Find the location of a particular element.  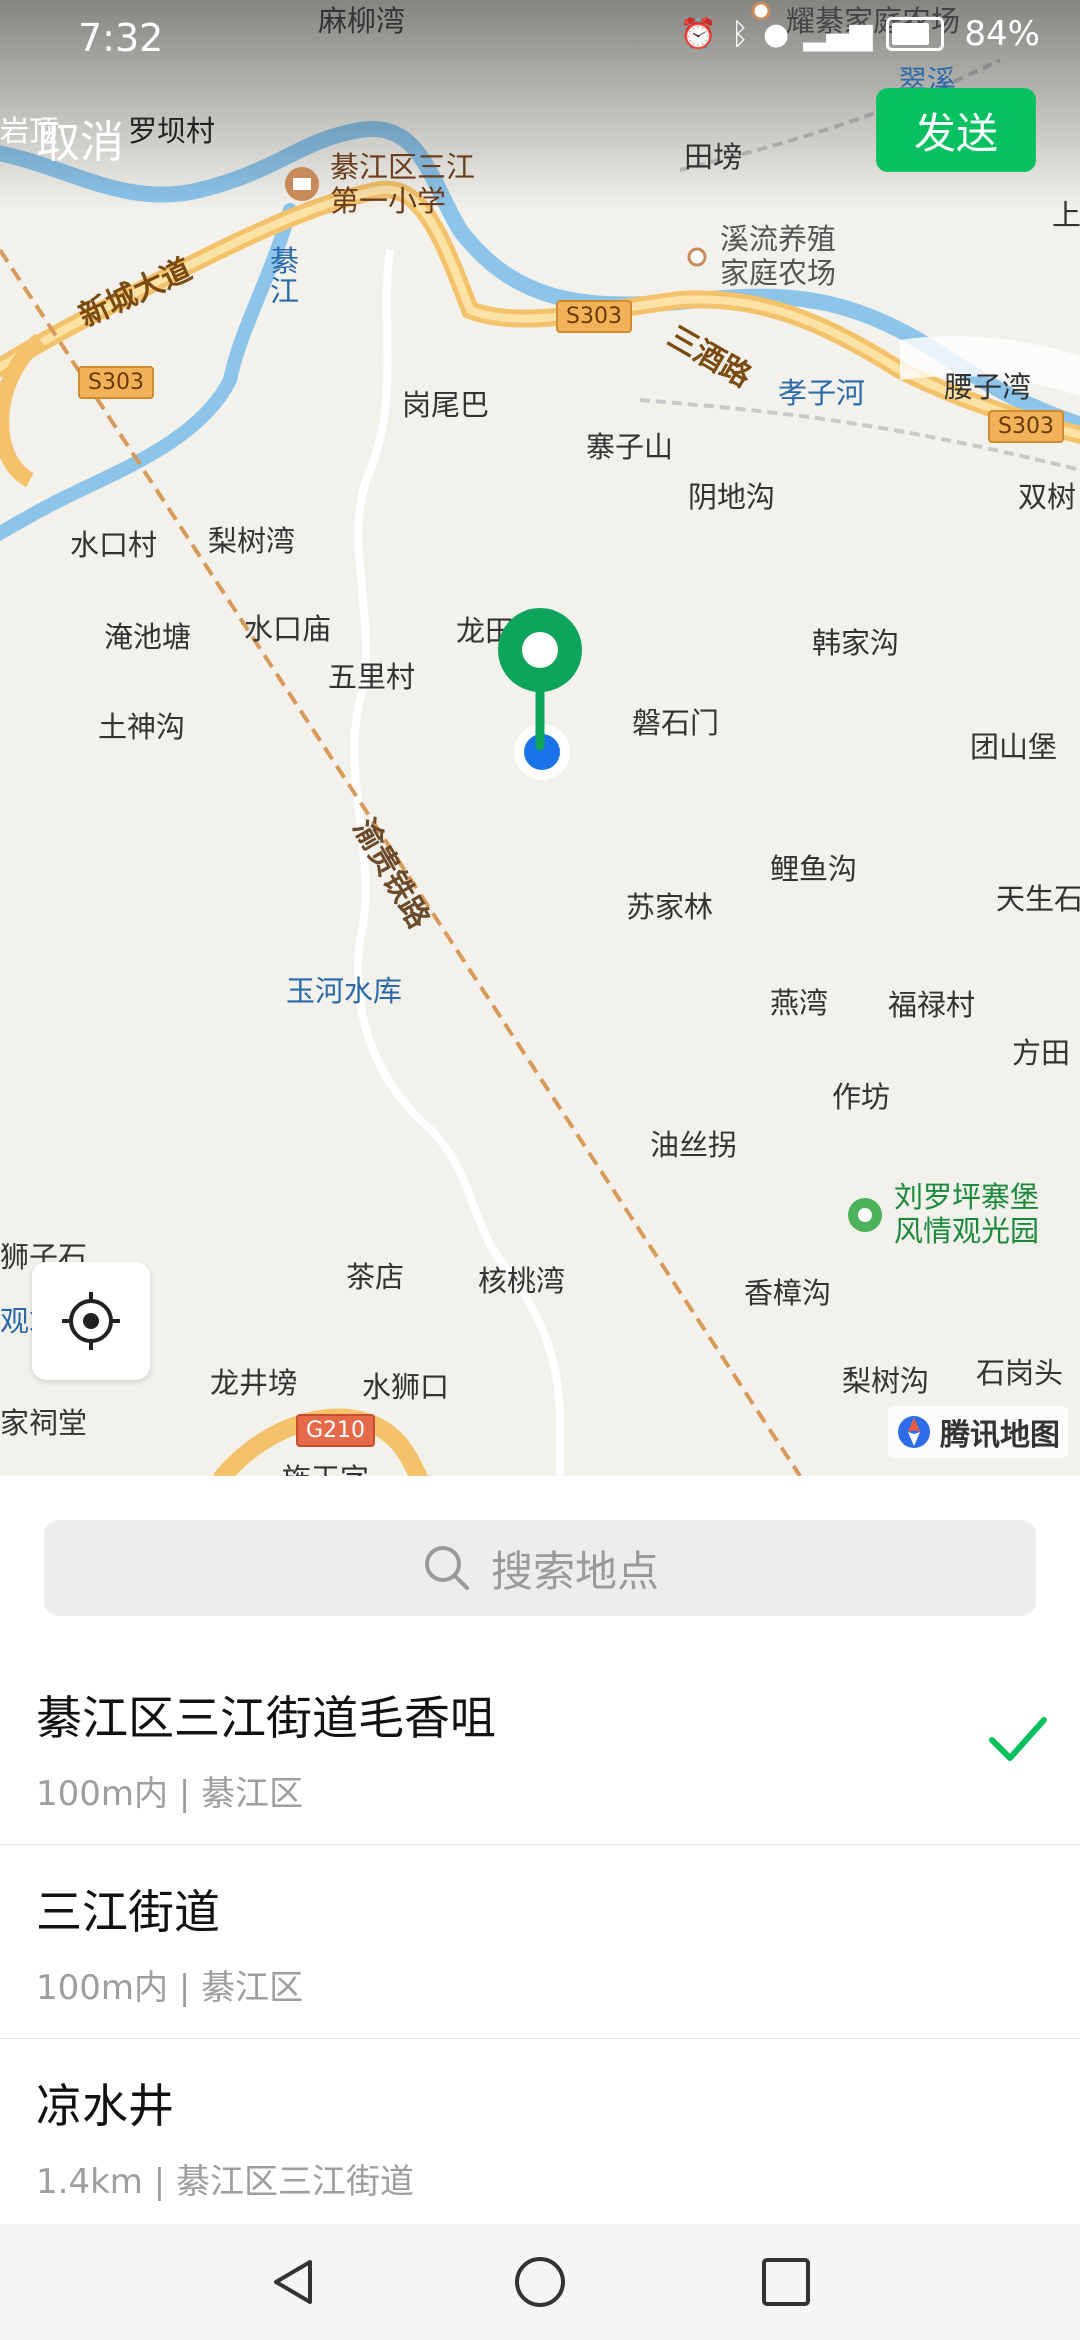

search-input: 搜索地点 is located at coordinates (540, 1568).